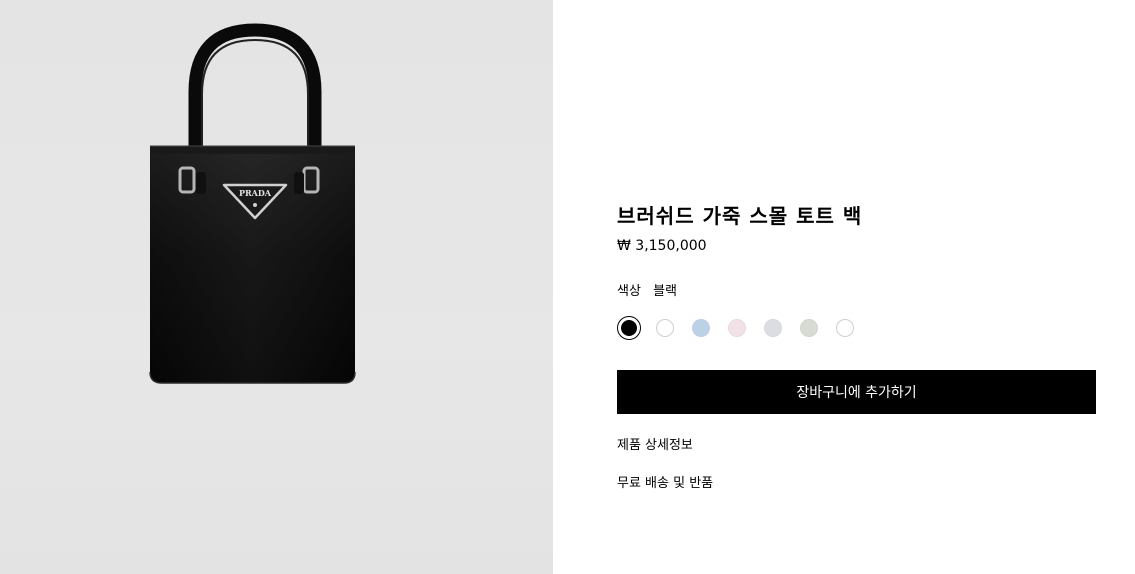 Image resolution: width=1135 pixels, height=574 pixels. I want to click on swatch-light-blue, so click(701, 328).